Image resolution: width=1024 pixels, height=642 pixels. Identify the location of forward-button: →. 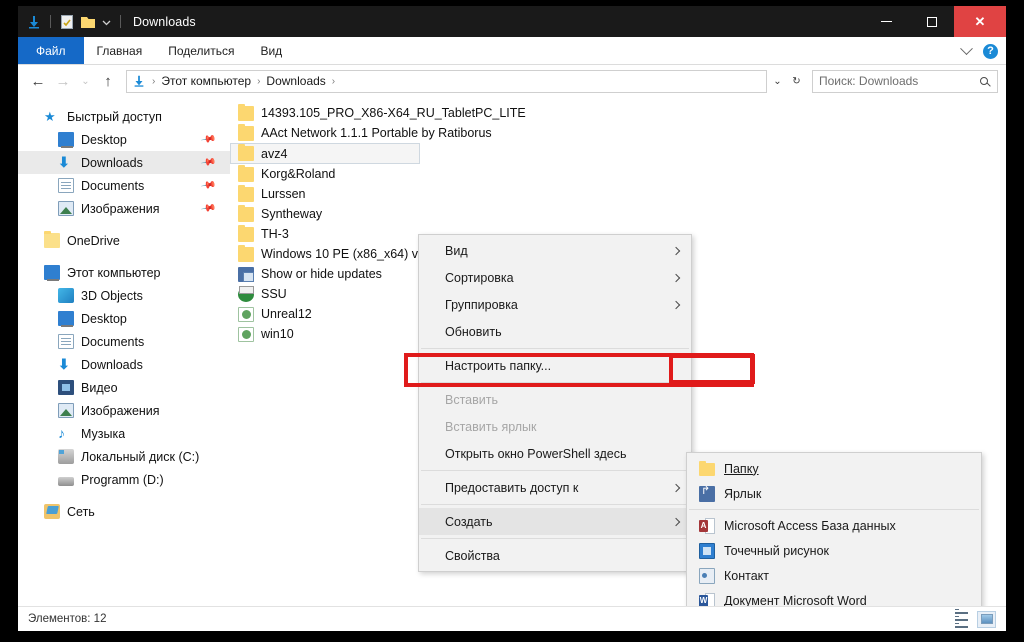
(63, 81).